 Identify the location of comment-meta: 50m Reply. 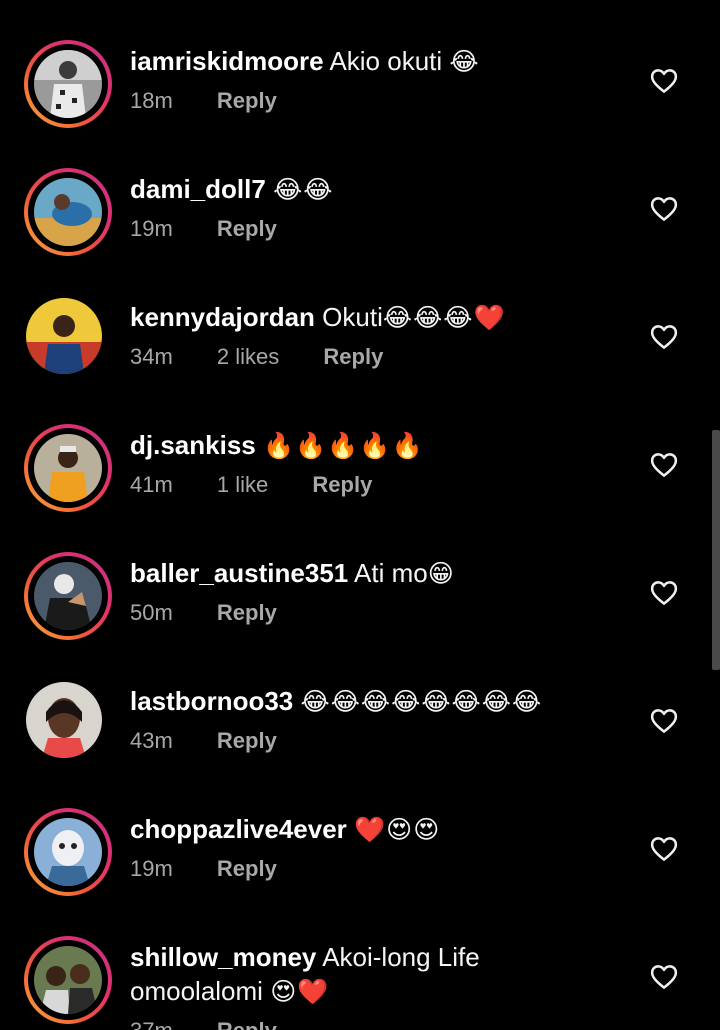
(222, 613).